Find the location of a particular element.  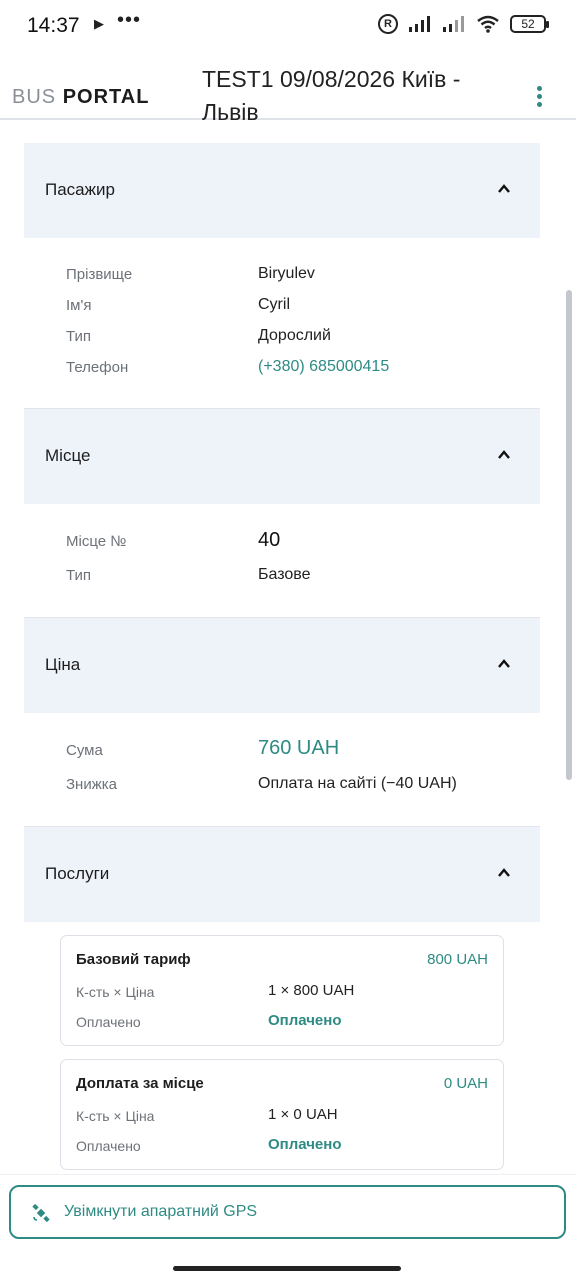

service-price: 0 UAH is located at coordinates (465, 1083).